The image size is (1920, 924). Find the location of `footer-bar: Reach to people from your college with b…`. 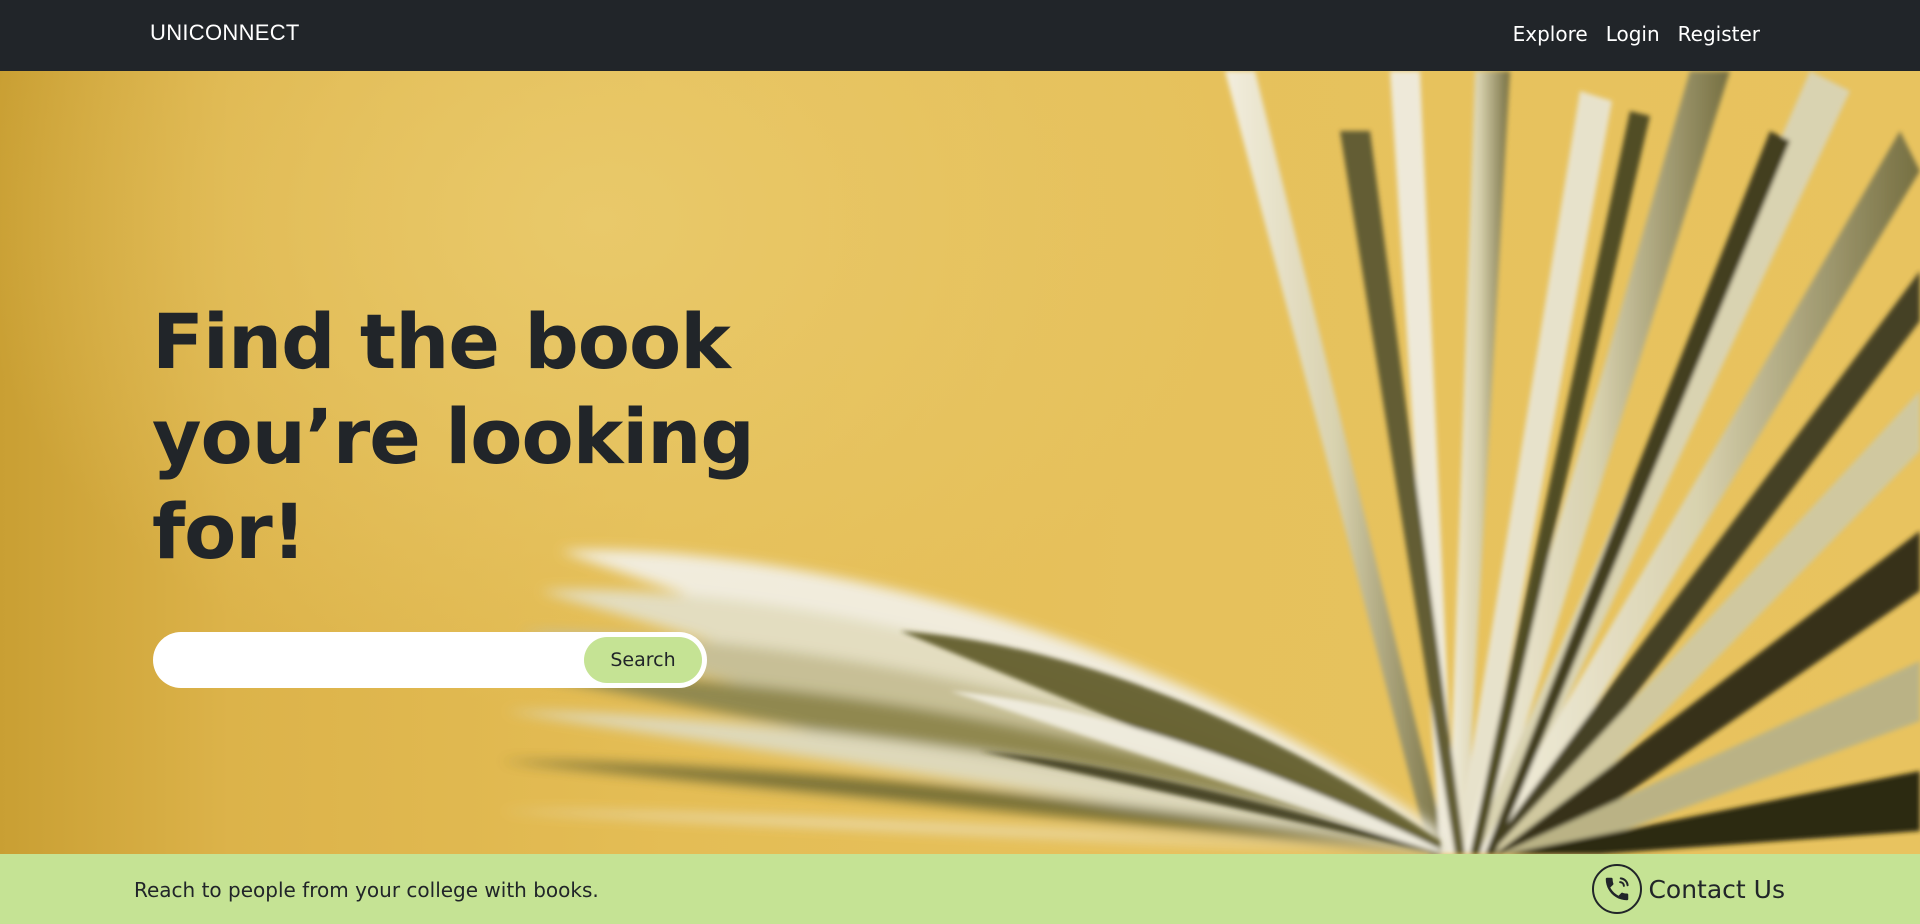

footer-bar: Reach to people from your college with b… is located at coordinates (960, 889).